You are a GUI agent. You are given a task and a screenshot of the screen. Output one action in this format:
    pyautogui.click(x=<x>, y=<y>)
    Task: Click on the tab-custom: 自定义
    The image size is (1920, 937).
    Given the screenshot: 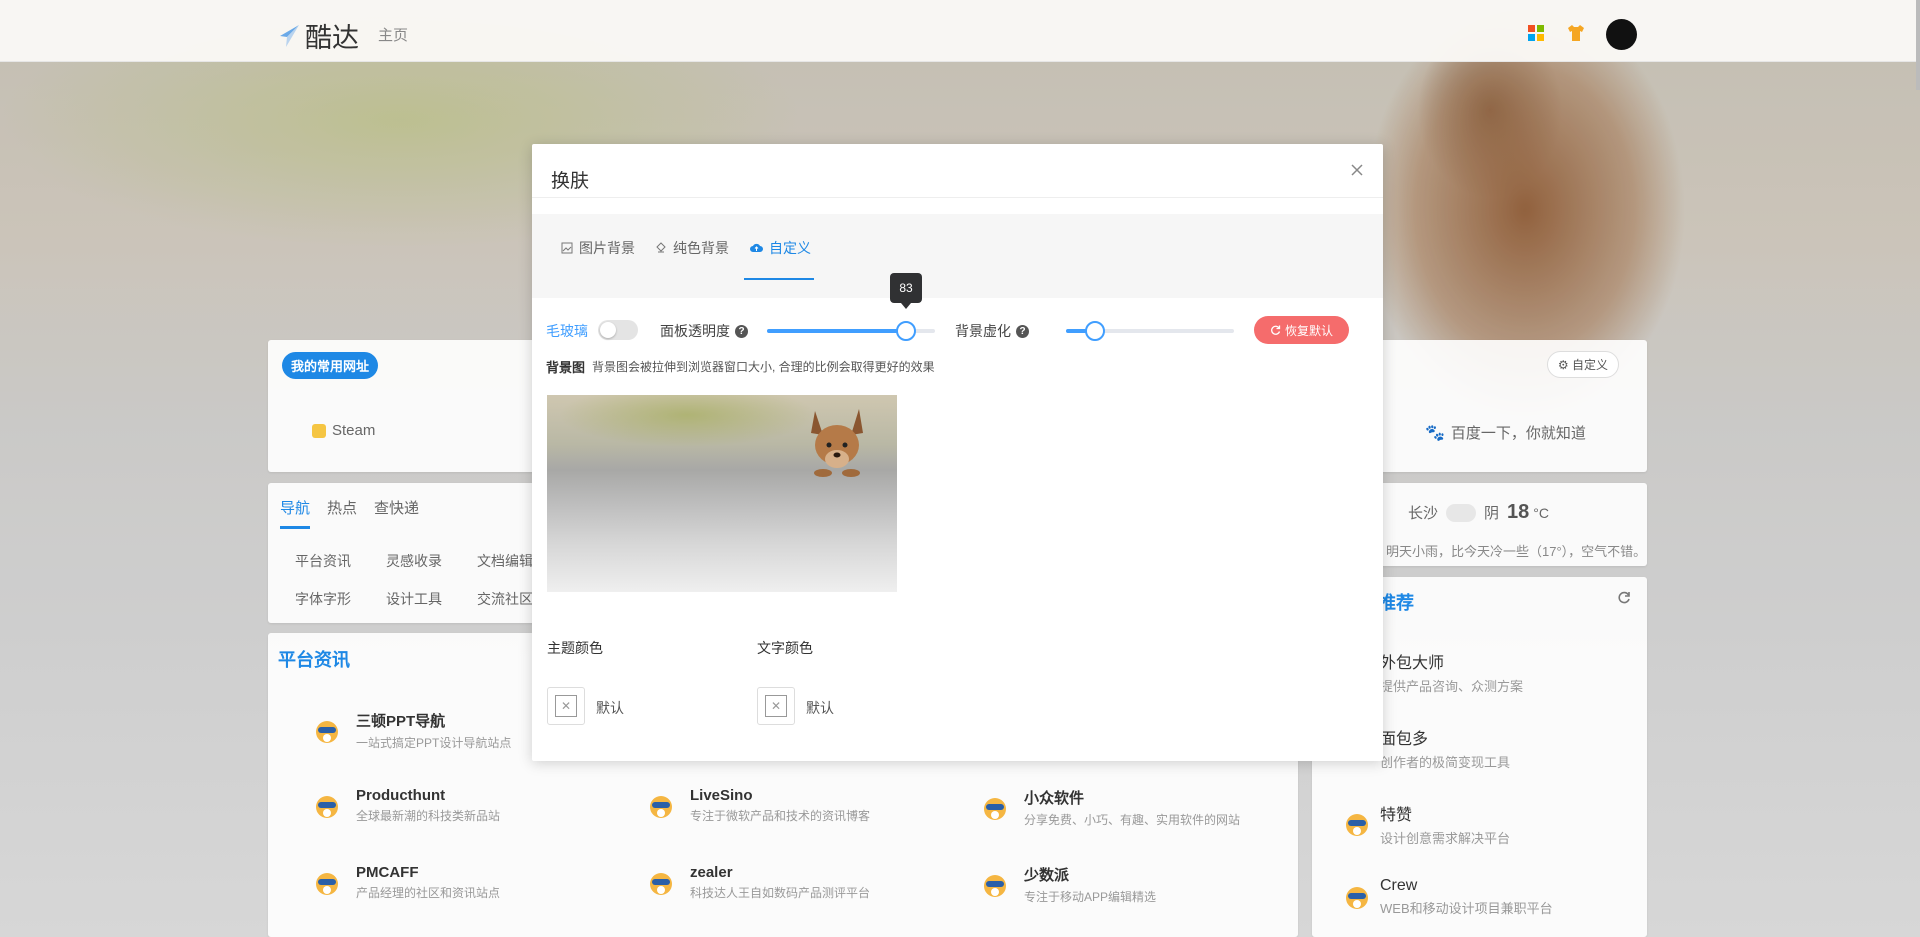 What is the action you would take?
    pyautogui.click(x=780, y=248)
    